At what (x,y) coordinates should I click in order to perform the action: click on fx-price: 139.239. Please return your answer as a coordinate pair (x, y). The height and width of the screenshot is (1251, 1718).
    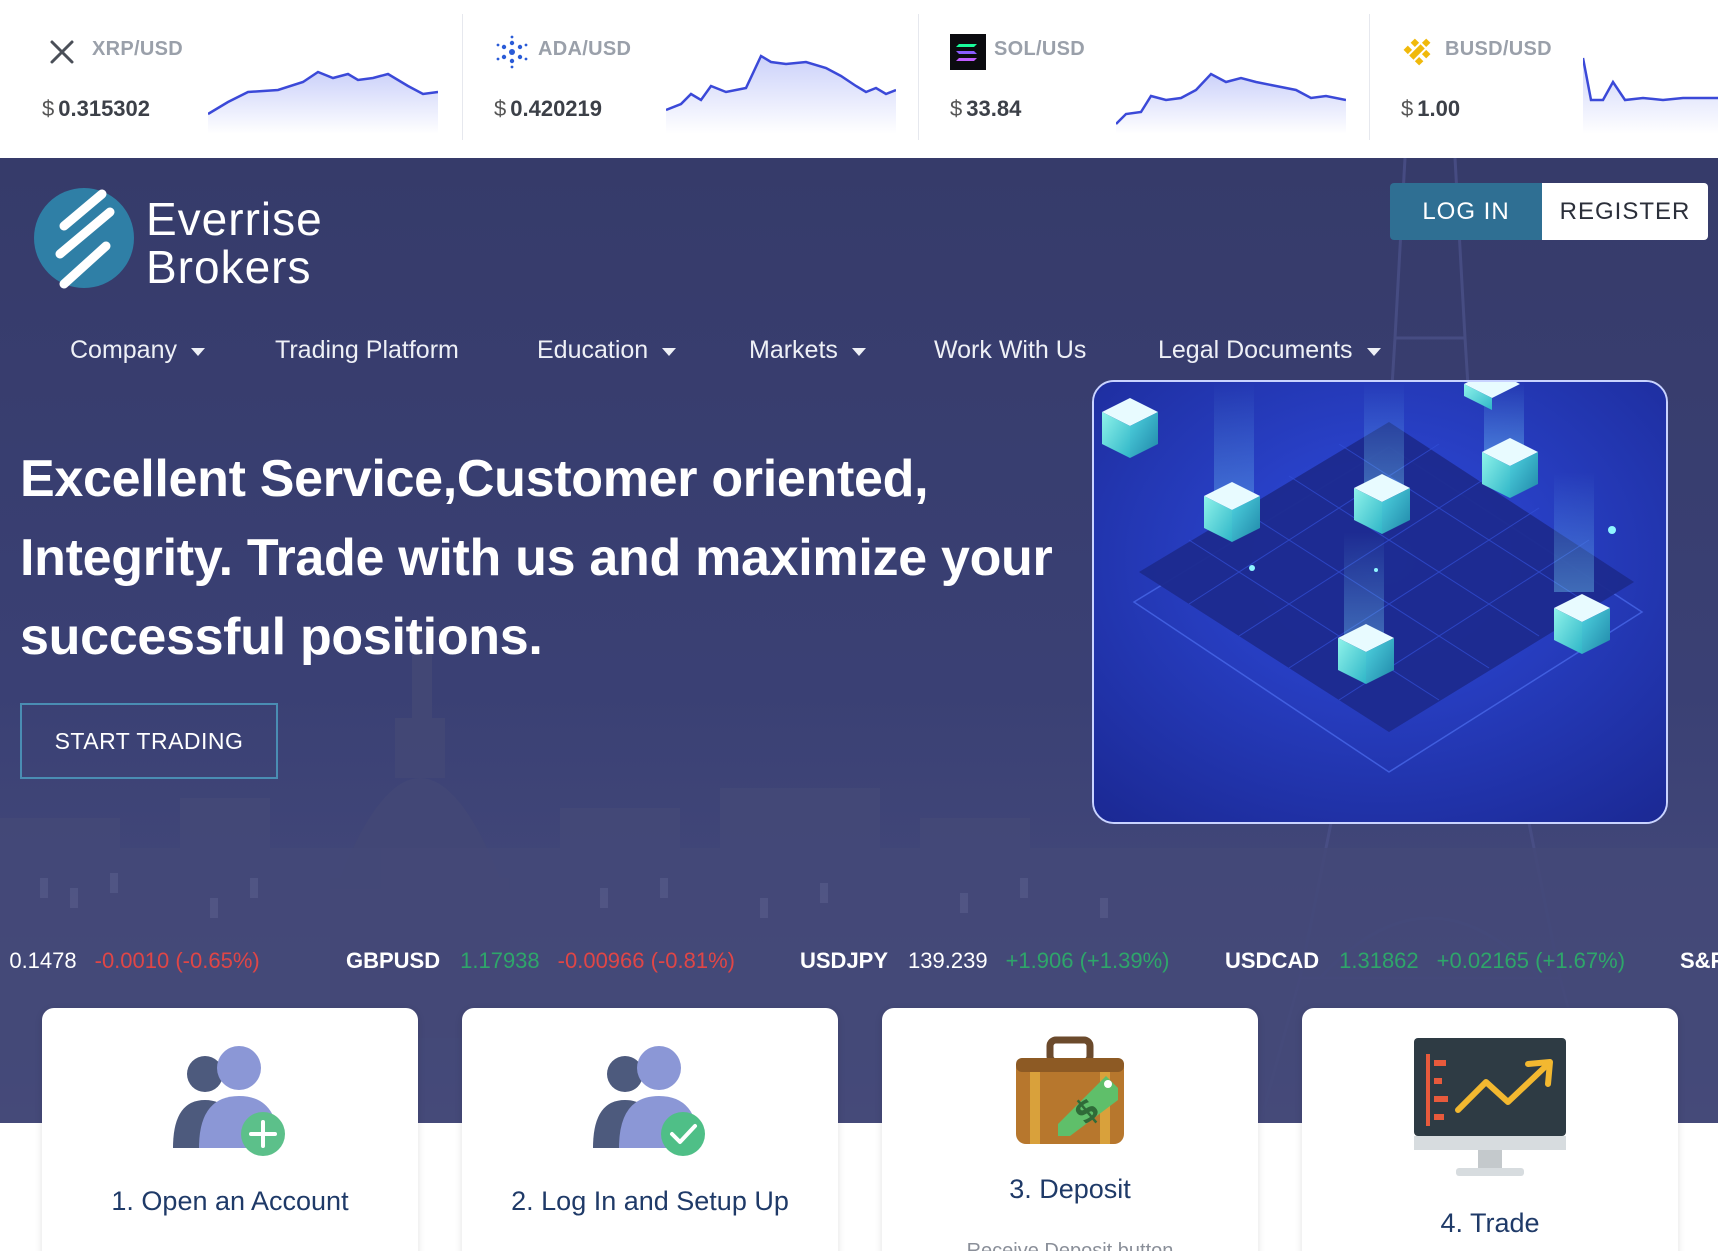
    Looking at the image, I should click on (948, 960).